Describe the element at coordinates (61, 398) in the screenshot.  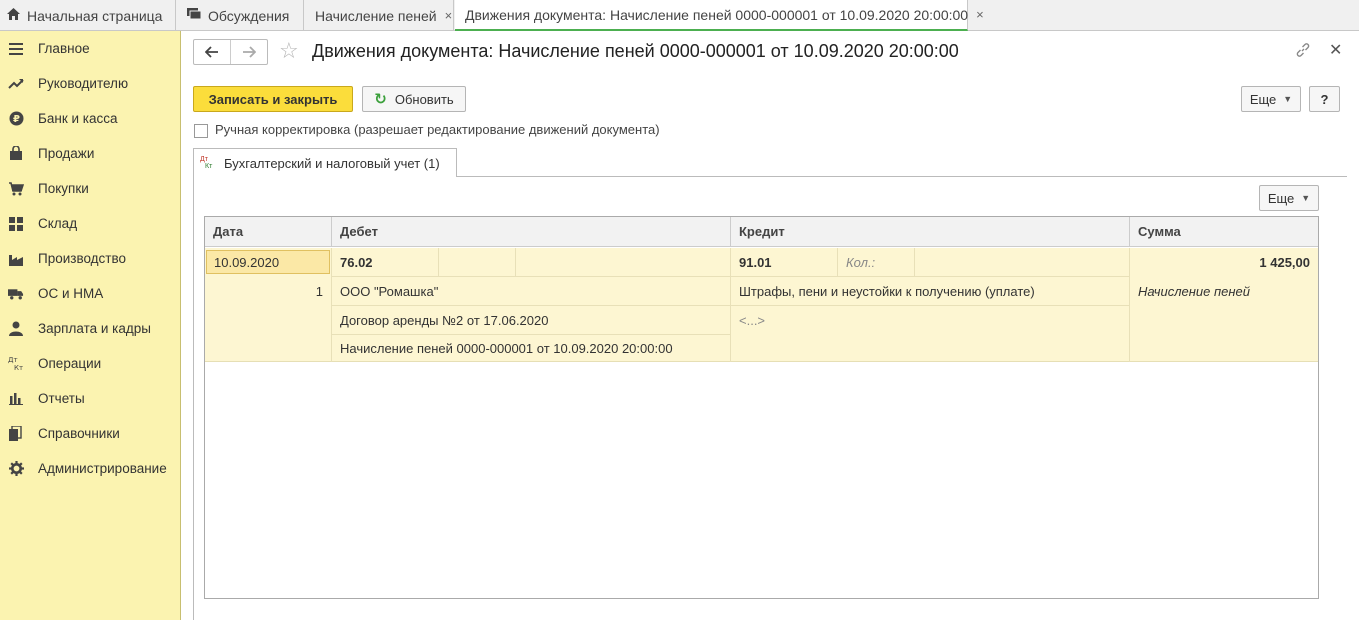
I see `sidebar-item-label: Отчеты` at that location.